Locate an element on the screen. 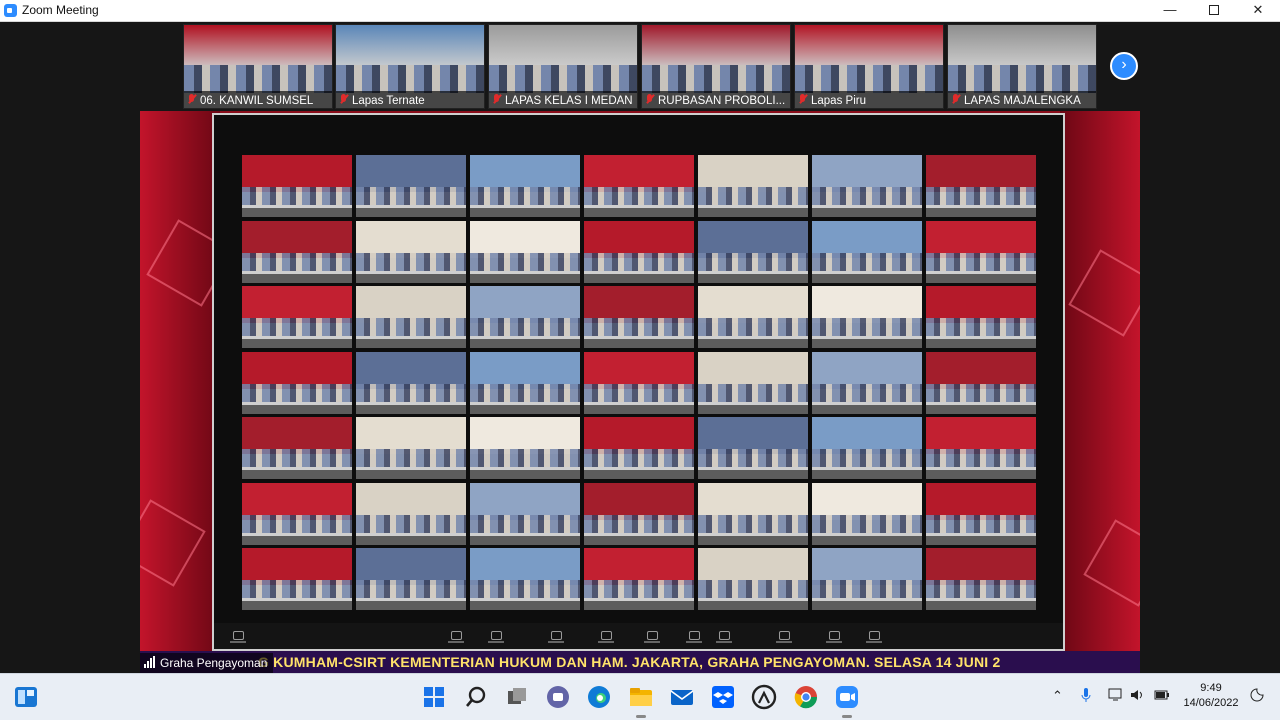 Image resolution: width=1280 pixels, height=720 pixels. participant-thumbnail: Lapas Piru is located at coordinates (869, 66).